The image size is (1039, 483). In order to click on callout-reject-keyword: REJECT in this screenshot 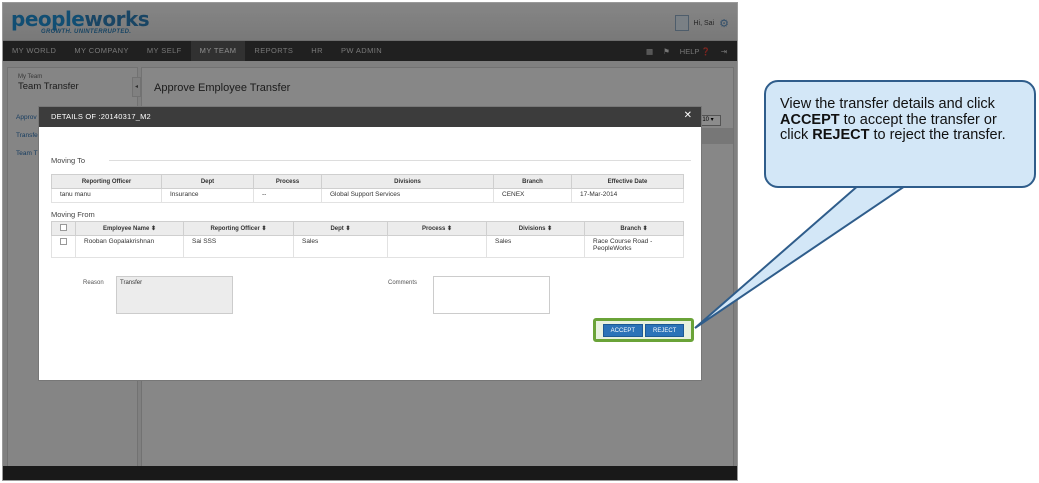, I will do `click(841, 135)`.